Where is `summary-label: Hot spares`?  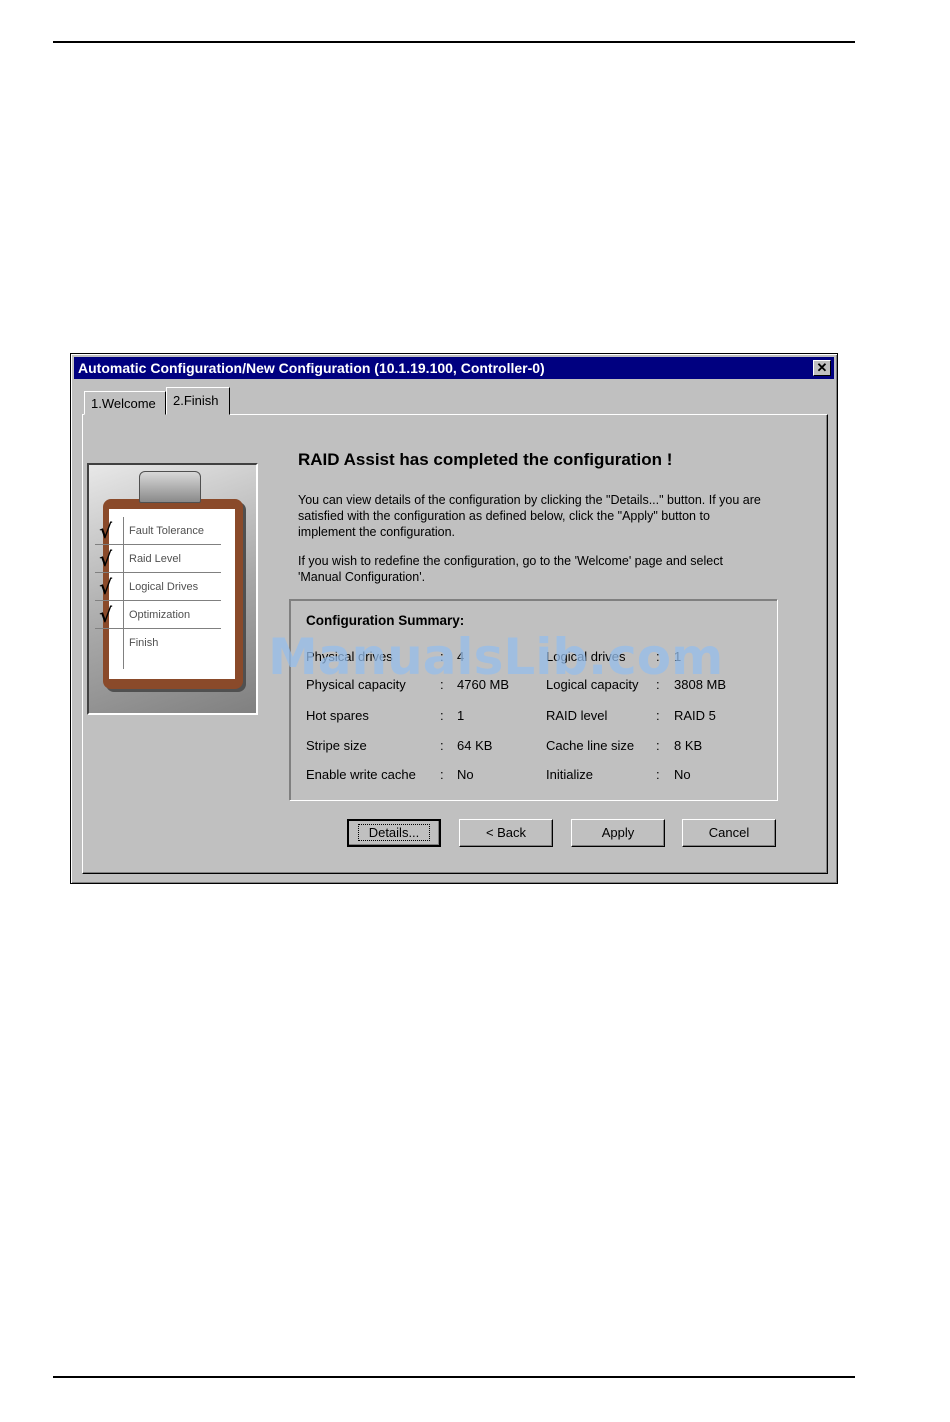
summary-label: Hot spares is located at coordinates (337, 715).